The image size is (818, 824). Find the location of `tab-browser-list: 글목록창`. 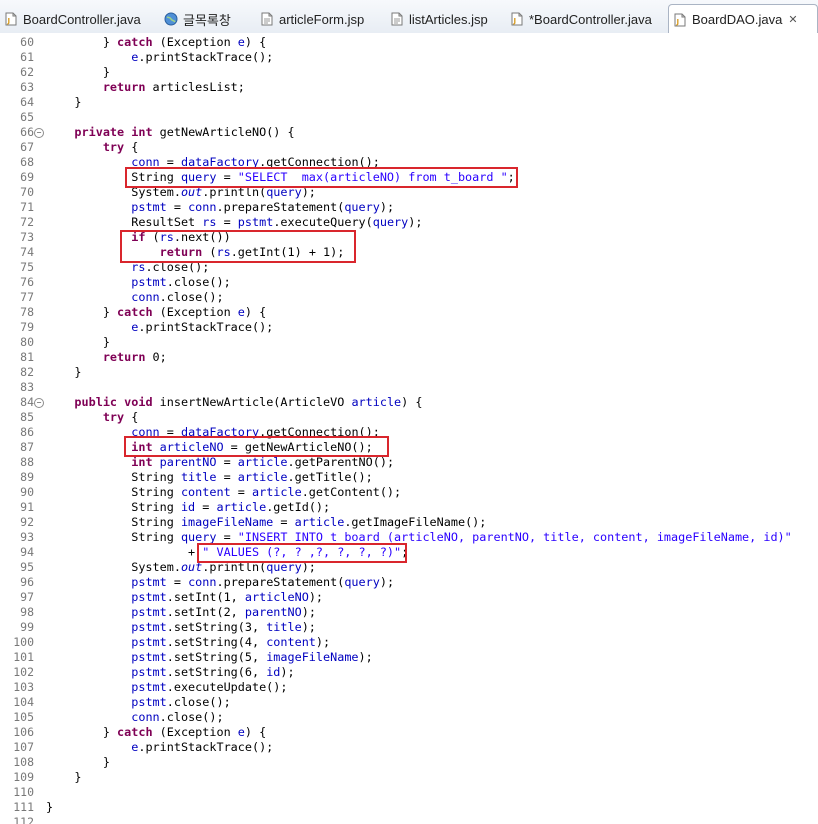

tab-browser-list: 글목록창 is located at coordinates (204, 19).